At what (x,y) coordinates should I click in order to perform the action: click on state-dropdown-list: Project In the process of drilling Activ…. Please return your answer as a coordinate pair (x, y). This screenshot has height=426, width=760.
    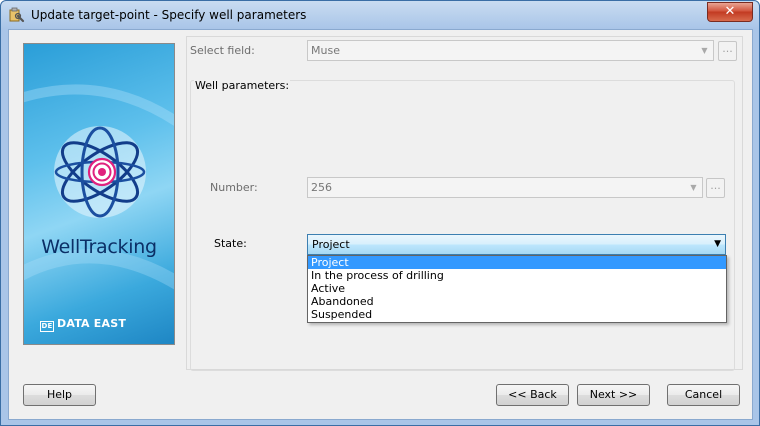
    Looking at the image, I should click on (517, 289).